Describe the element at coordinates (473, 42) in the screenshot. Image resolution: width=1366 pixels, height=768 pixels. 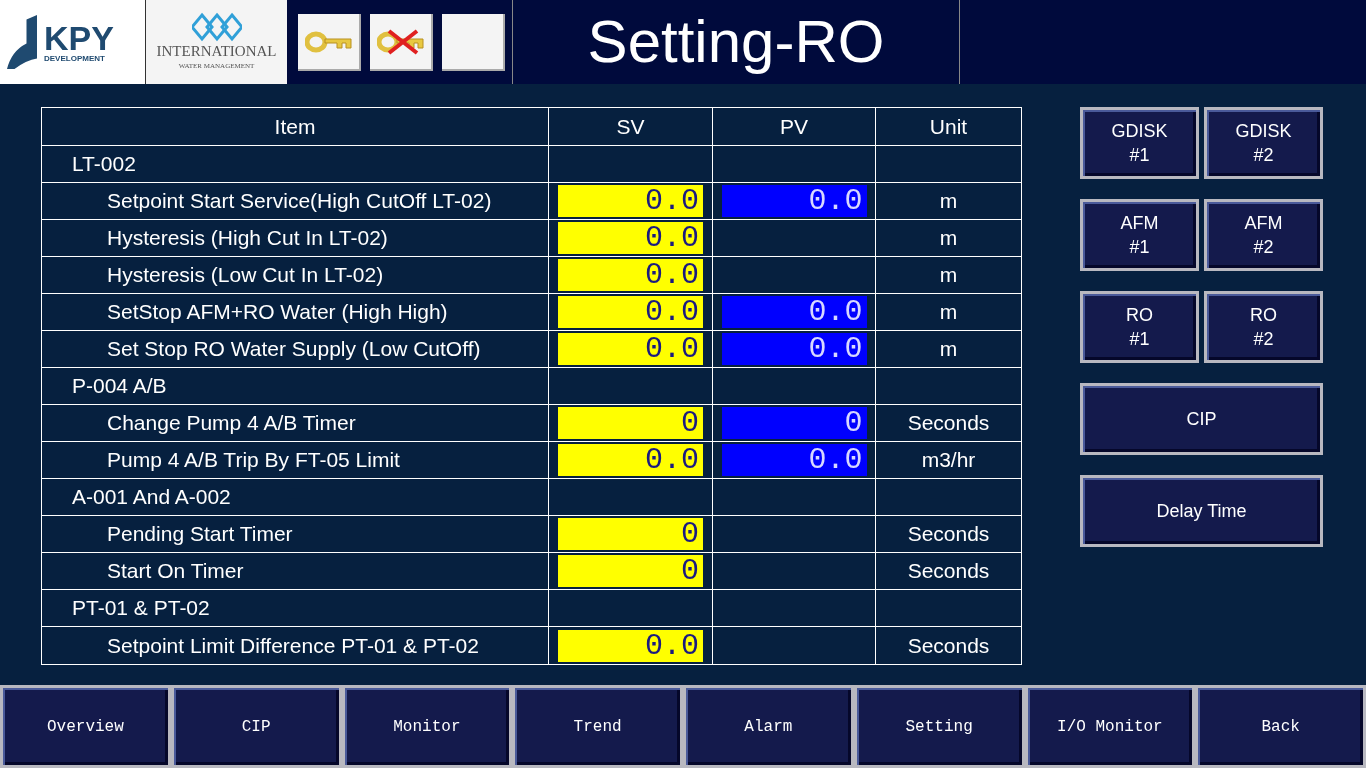
I see `blank-button` at that location.